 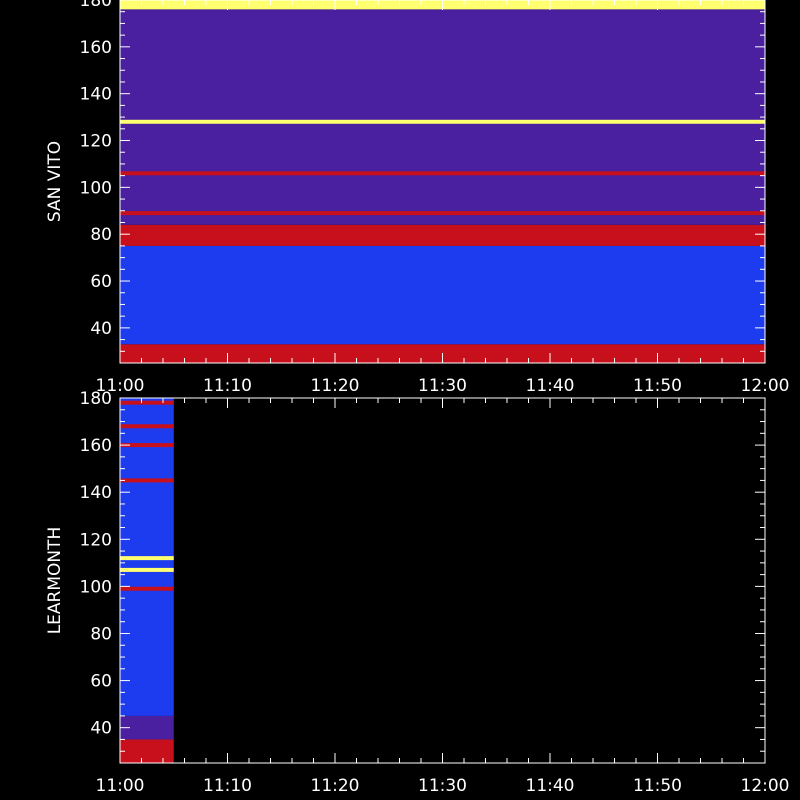 What do you see at coordinates (147, 580) in the screenshot?
I see `spectrogram` at bounding box center [147, 580].